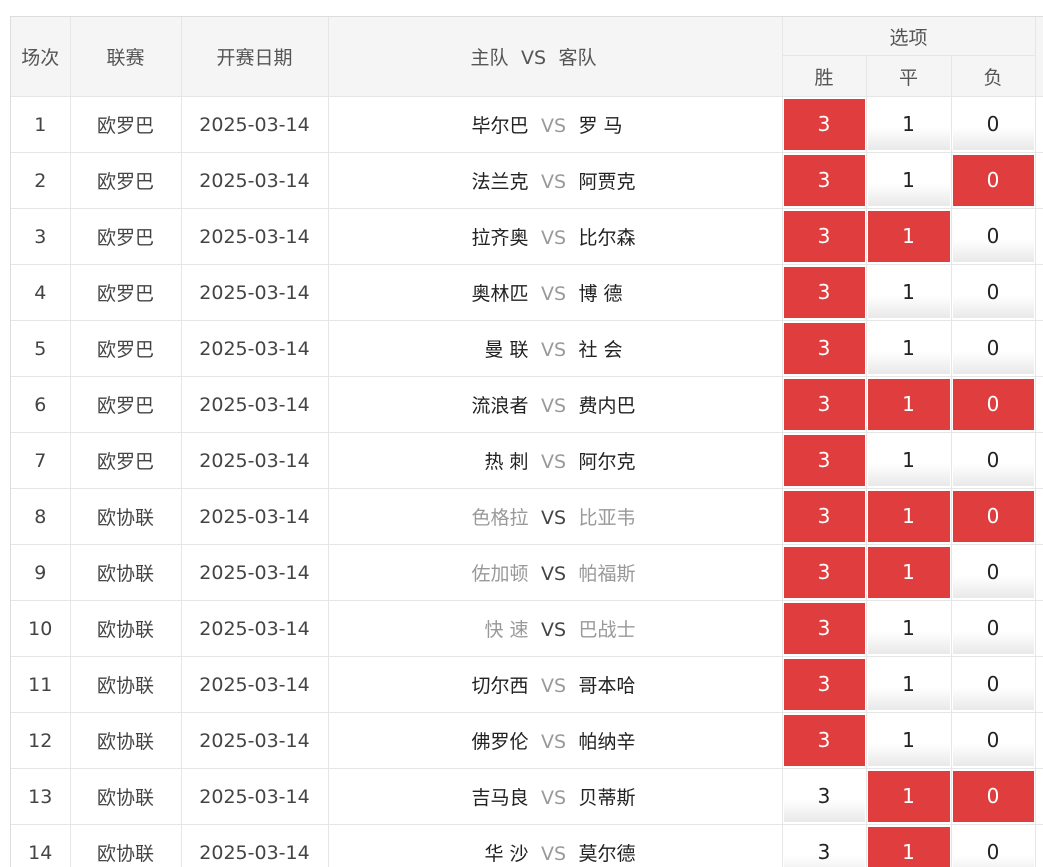 The image size is (1043, 867). Describe the element at coordinates (555, 516) in the screenshot. I see `match-teams: 色格拉 VS 比亚韦` at that location.